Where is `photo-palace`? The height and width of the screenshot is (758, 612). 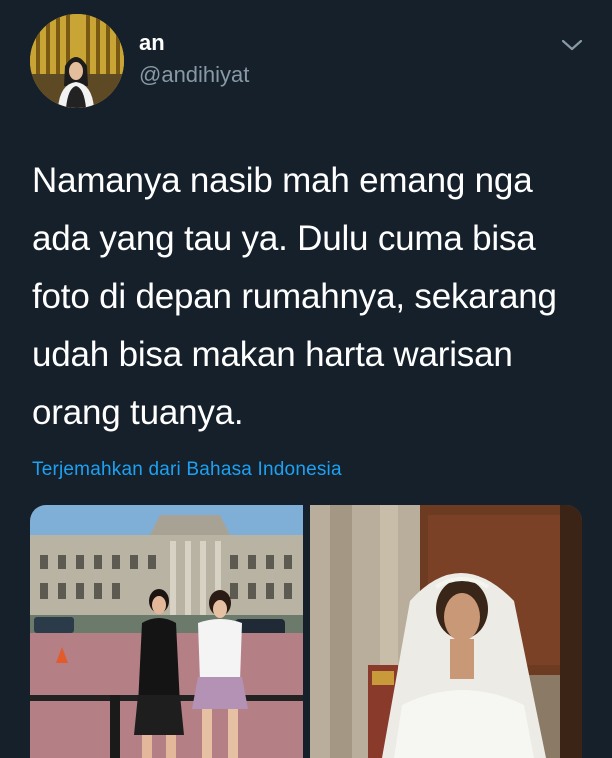
photo-palace is located at coordinates (166, 631).